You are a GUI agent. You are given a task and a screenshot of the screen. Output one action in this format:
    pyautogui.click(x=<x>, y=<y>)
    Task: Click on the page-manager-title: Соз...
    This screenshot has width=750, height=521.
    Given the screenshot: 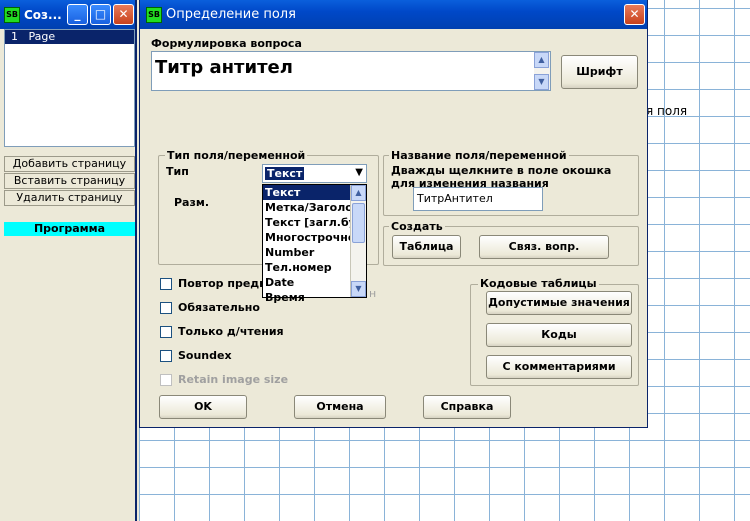 What is the action you would take?
    pyautogui.click(x=43, y=14)
    